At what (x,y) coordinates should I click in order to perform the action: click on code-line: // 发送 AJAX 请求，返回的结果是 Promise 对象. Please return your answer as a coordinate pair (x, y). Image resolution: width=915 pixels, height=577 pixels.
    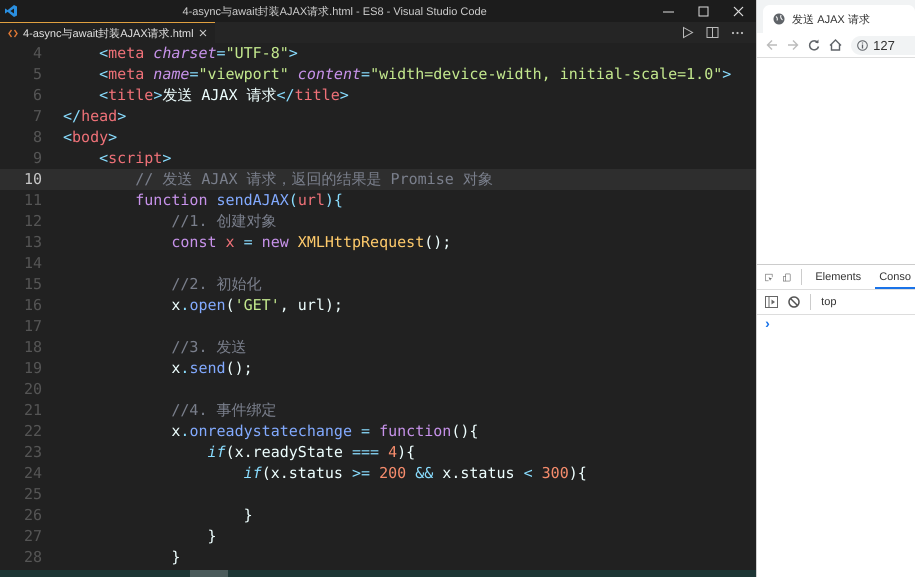
    Looking at the image, I should click on (314, 179).